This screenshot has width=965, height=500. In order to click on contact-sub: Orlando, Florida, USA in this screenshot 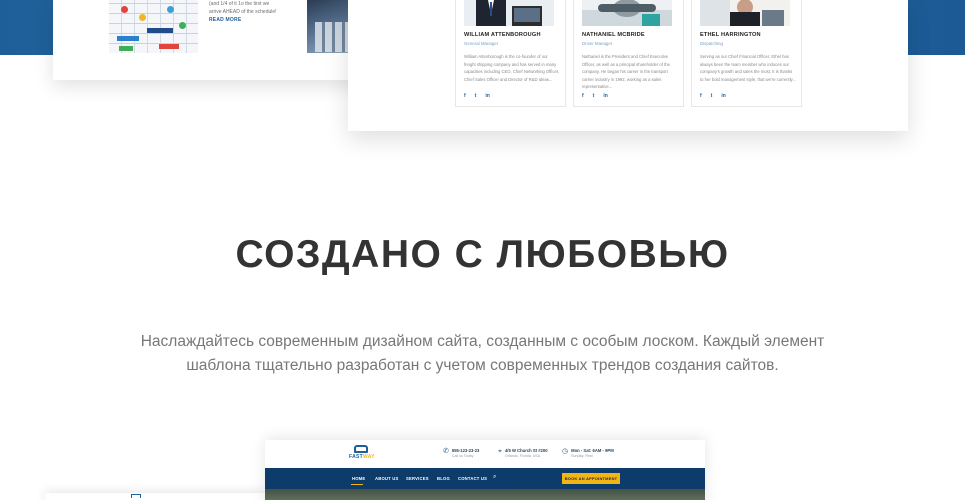, I will do `click(522, 456)`.